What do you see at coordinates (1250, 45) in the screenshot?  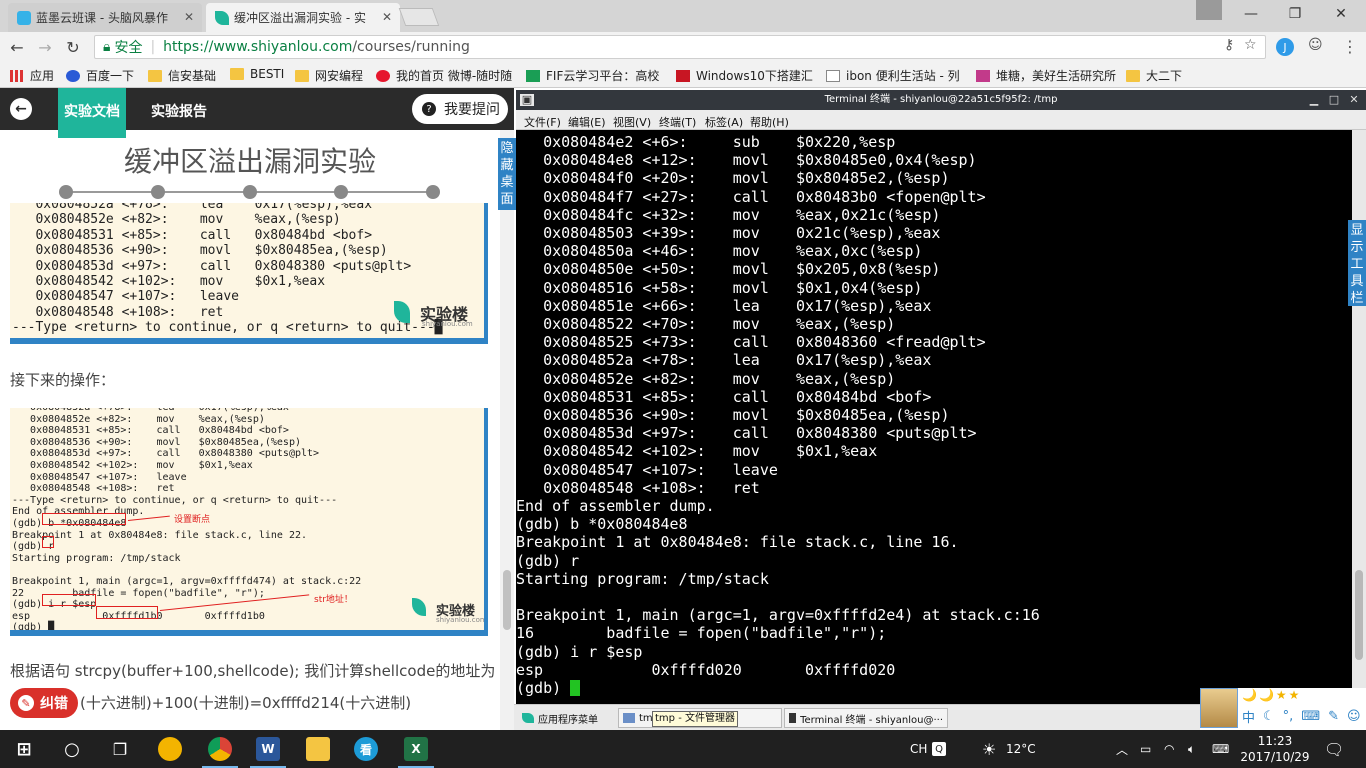 I see `star-icon: ☆` at bounding box center [1250, 45].